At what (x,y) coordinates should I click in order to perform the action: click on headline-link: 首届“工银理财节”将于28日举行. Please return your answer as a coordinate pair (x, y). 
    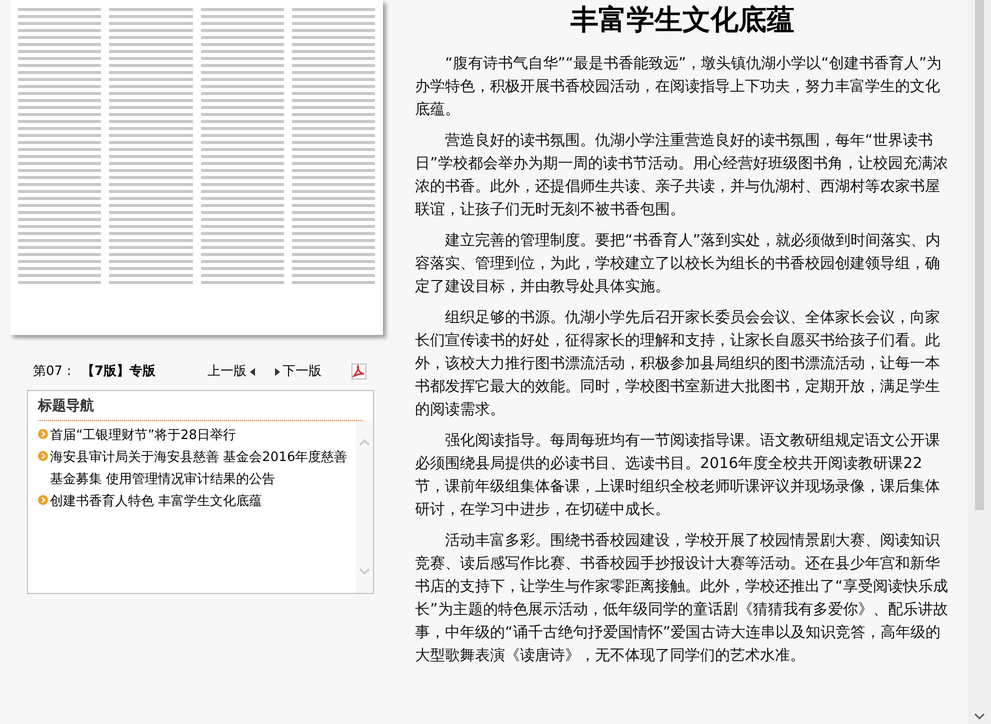
    Looking at the image, I should click on (143, 435).